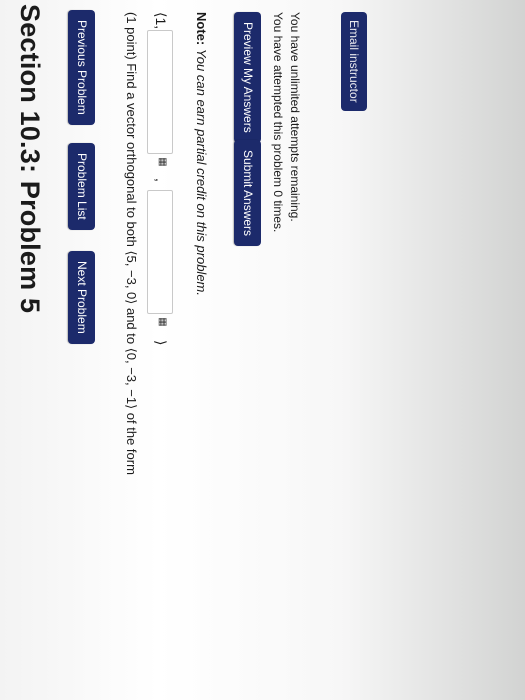  What do you see at coordinates (354, 61) in the screenshot?
I see `email-instructor-button: Email instructor` at bounding box center [354, 61].